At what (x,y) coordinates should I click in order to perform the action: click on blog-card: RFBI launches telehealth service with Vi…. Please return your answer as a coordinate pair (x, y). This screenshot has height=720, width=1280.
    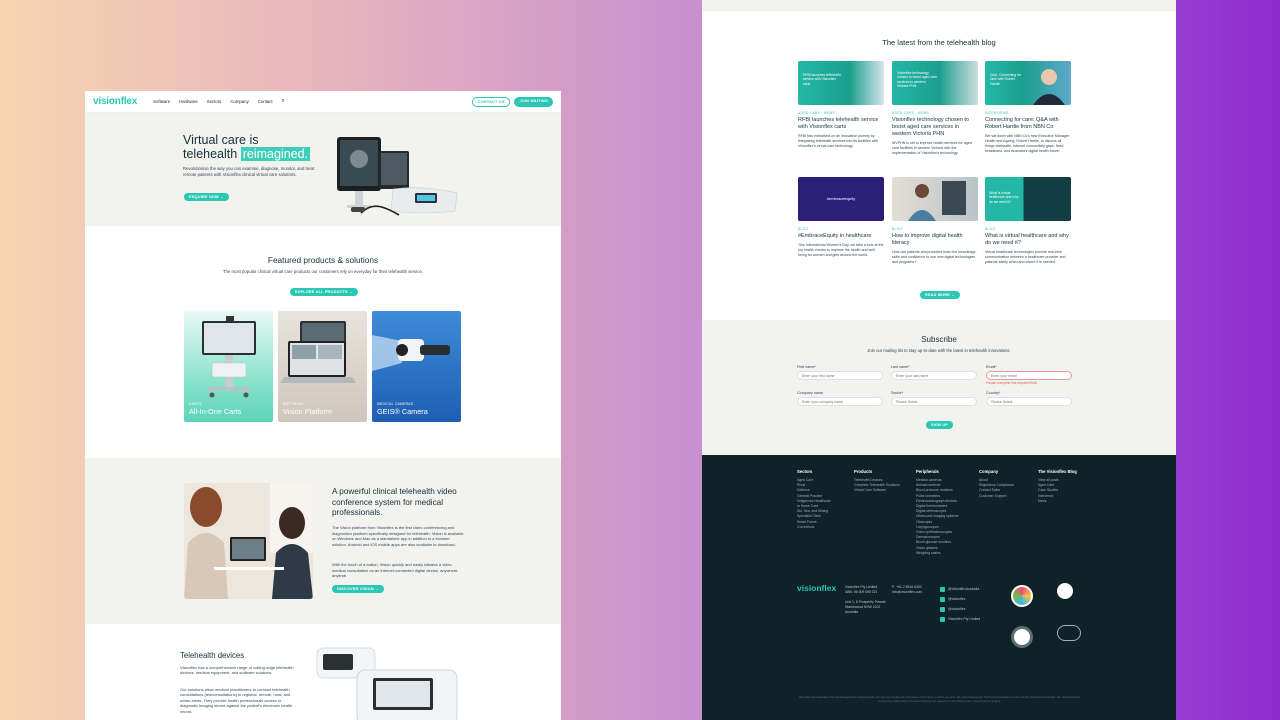
    Looking at the image, I should click on (841, 105).